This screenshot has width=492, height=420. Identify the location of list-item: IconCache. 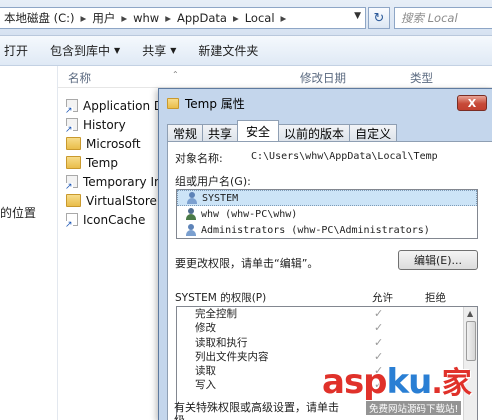
(115, 220).